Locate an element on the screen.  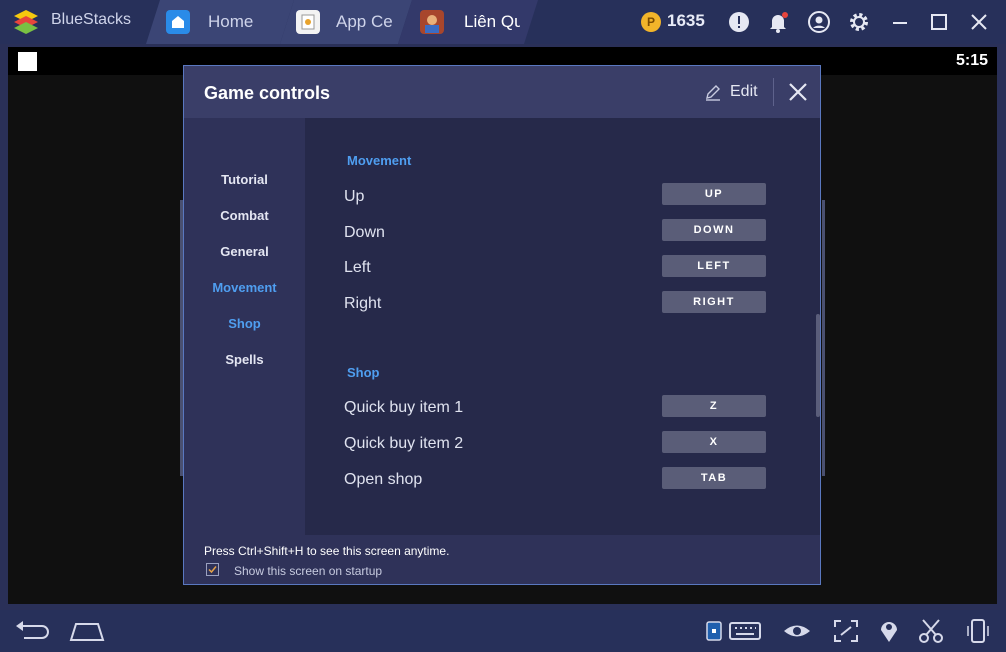
tab-app-center: App Ce is located at coordinates (346, 22).